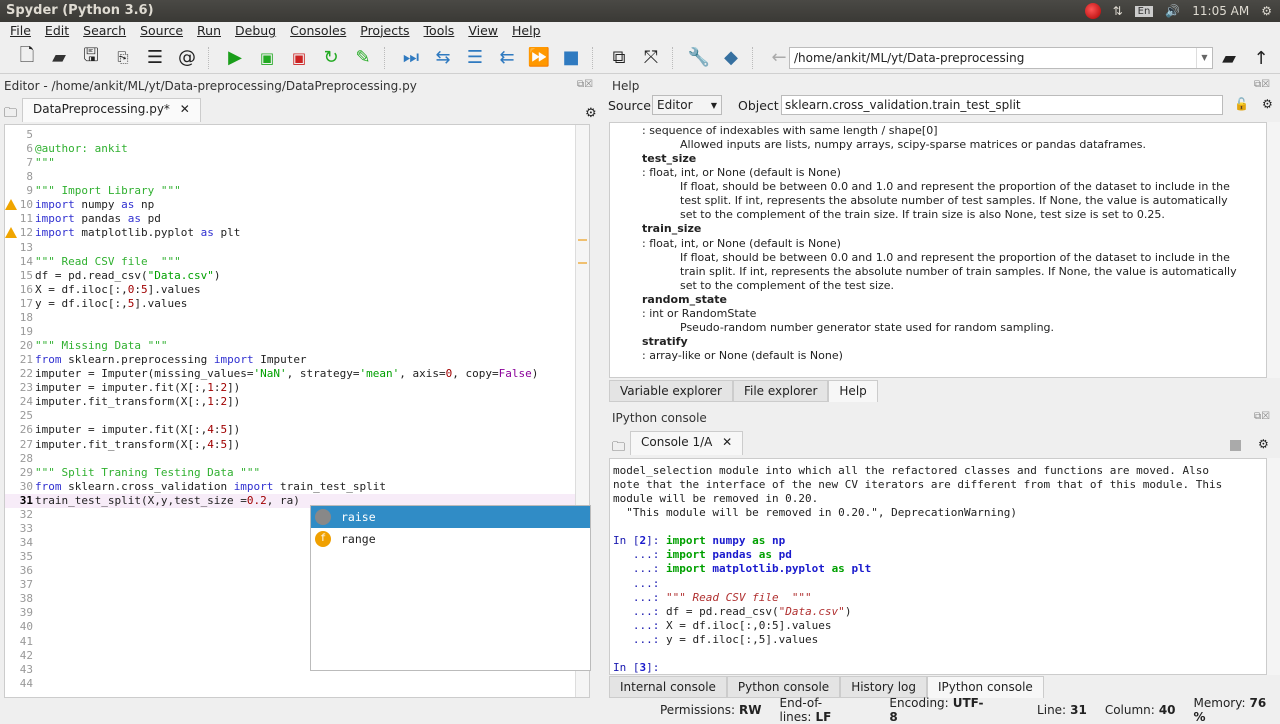 The width and height of the screenshot is (1280, 724). What do you see at coordinates (772, 569) in the screenshot?
I see `console-token: matplotlib.pyplot` at bounding box center [772, 569].